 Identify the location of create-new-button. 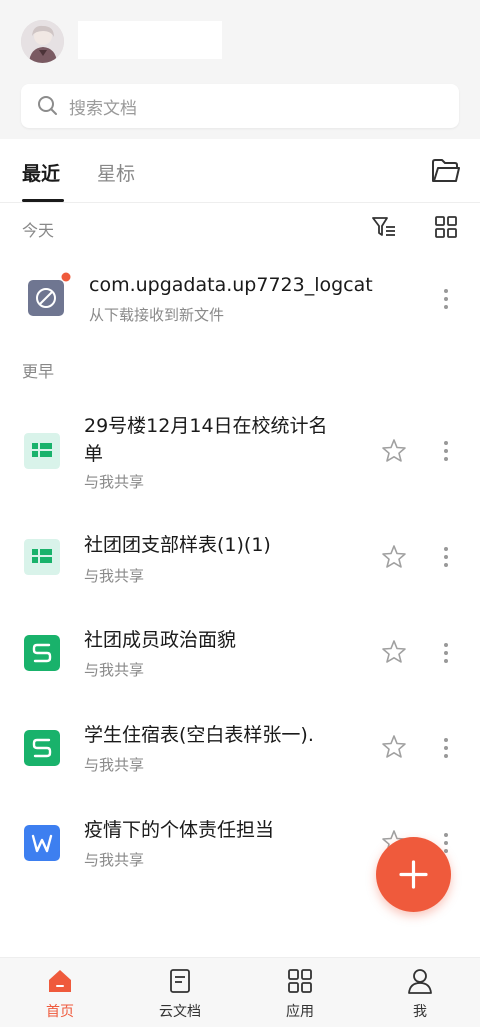
(413, 874).